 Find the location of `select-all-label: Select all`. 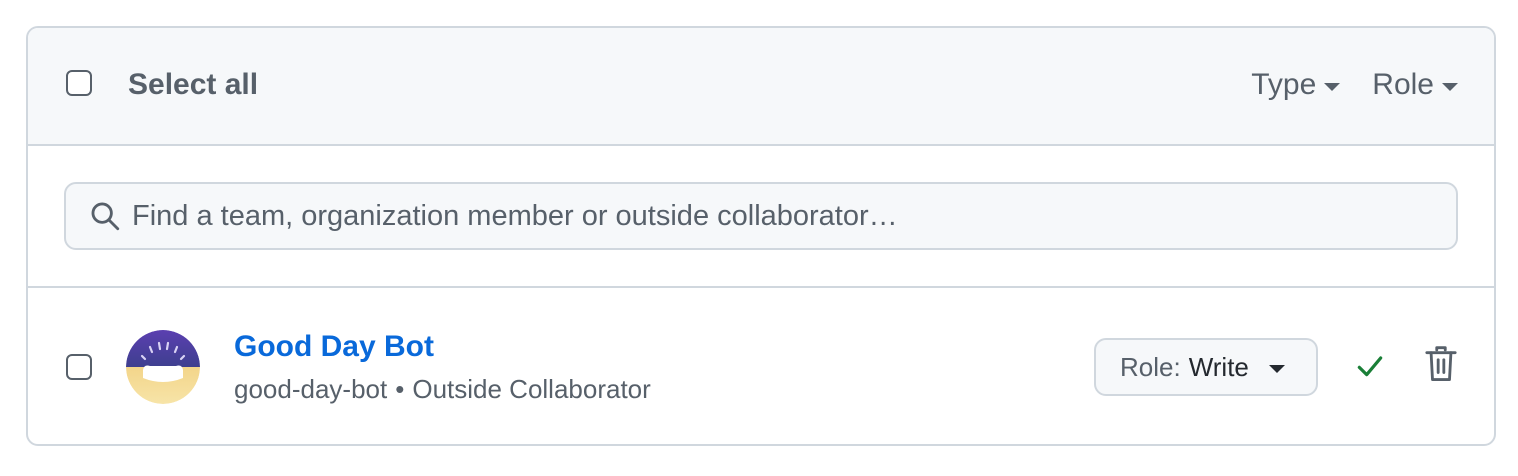

select-all-label: Select all is located at coordinates (193, 84).